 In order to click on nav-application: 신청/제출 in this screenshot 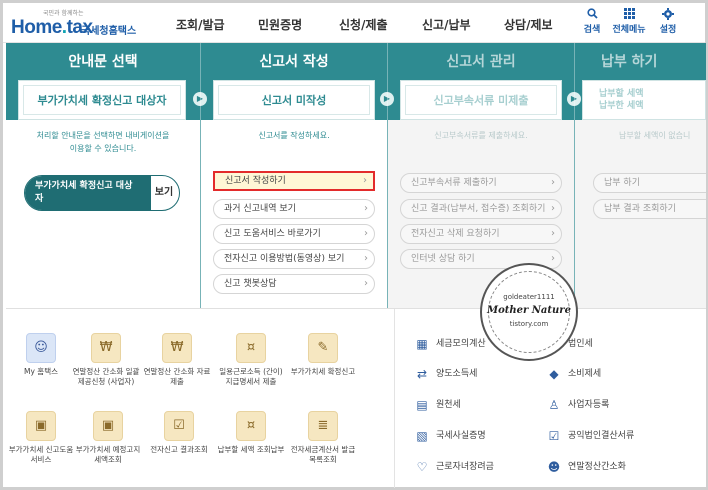, I will do `click(363, 24)`.